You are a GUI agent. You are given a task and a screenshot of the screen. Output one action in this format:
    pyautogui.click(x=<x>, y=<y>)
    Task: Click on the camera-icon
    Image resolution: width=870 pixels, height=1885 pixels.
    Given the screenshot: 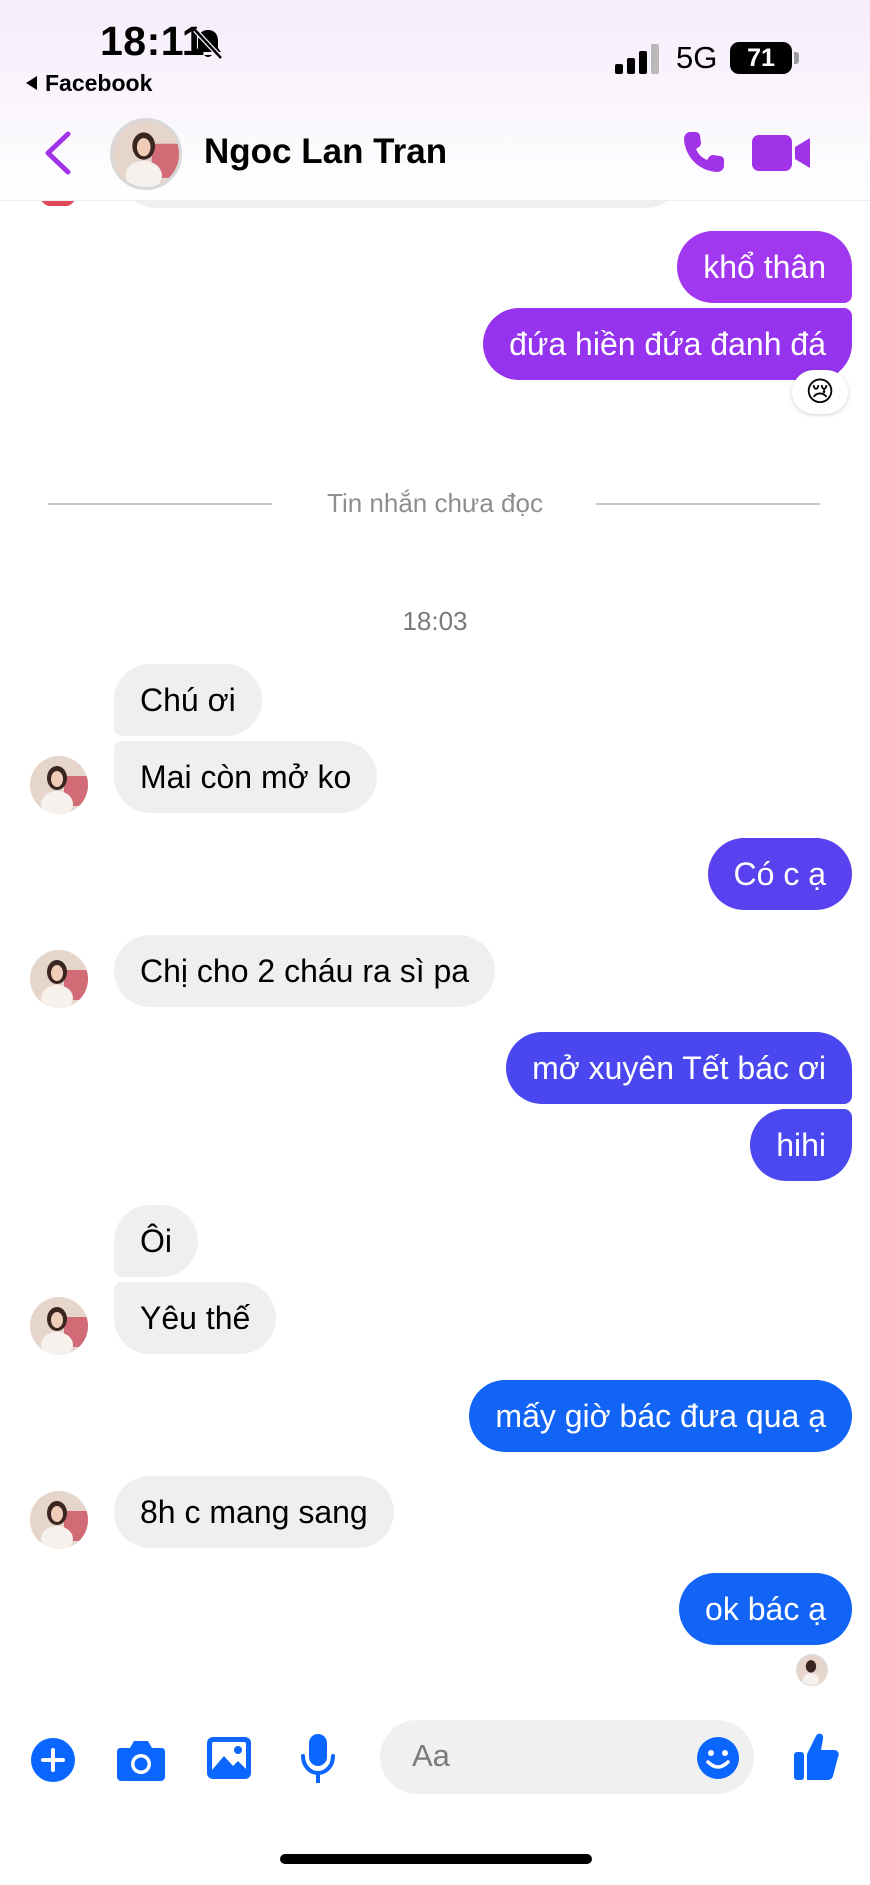 What is the action you would take?
    pyautogui.click(x=141, y=1759)
    